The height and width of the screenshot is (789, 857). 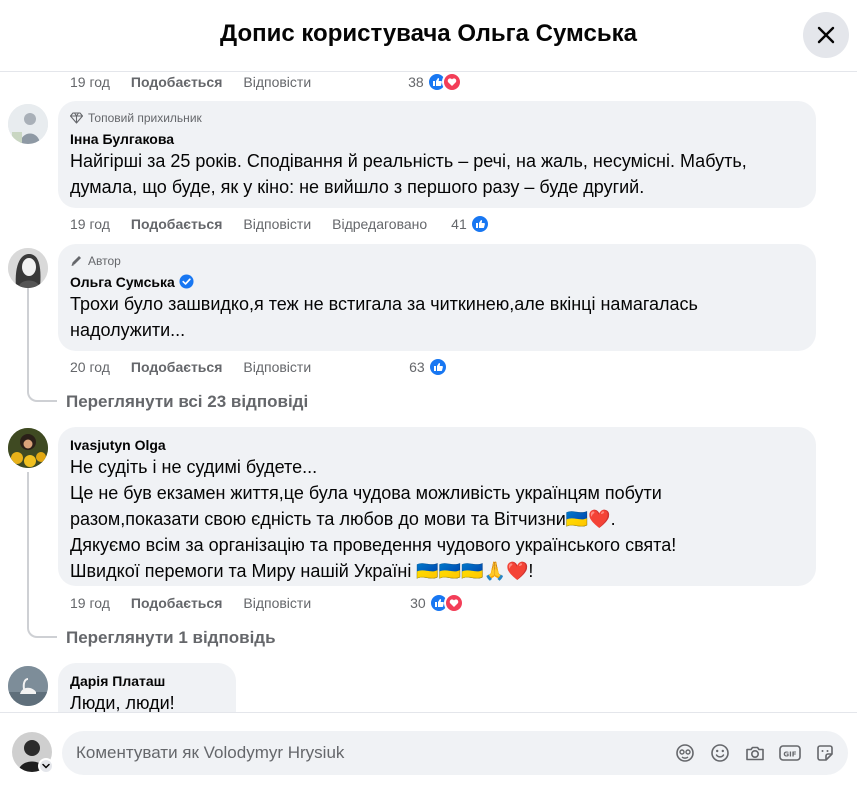 I want to click on gif-button: GIF, so click(x=790, y=753).